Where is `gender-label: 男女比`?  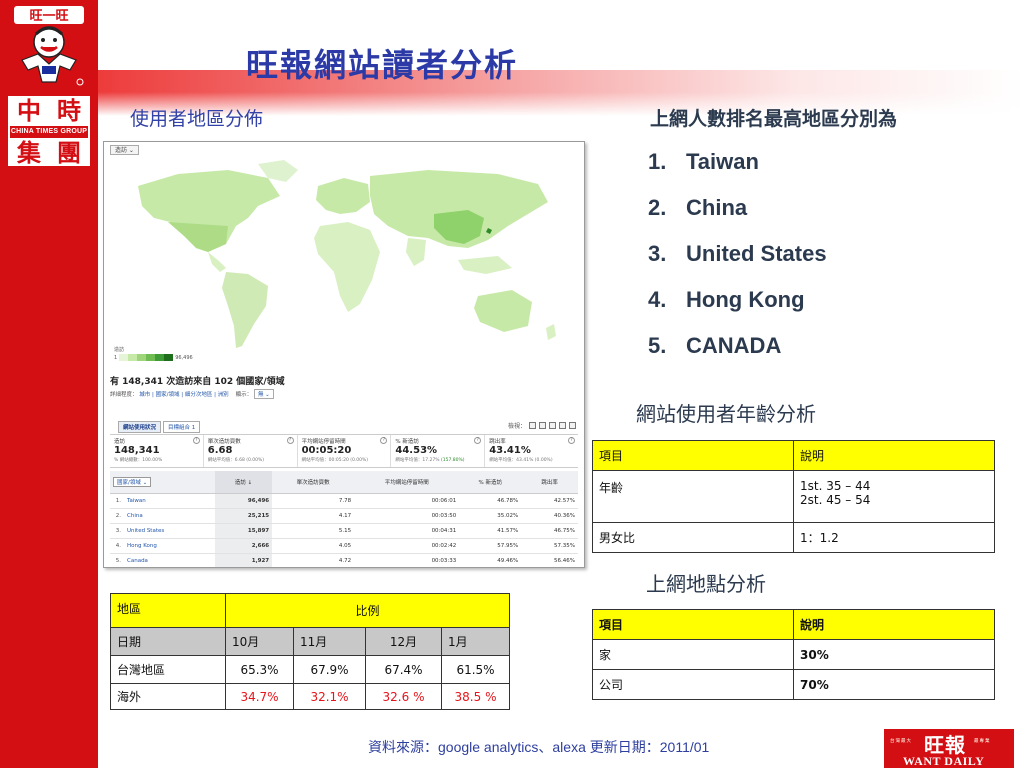 gender-label: 男女比 is located at coordinates (693, 537).